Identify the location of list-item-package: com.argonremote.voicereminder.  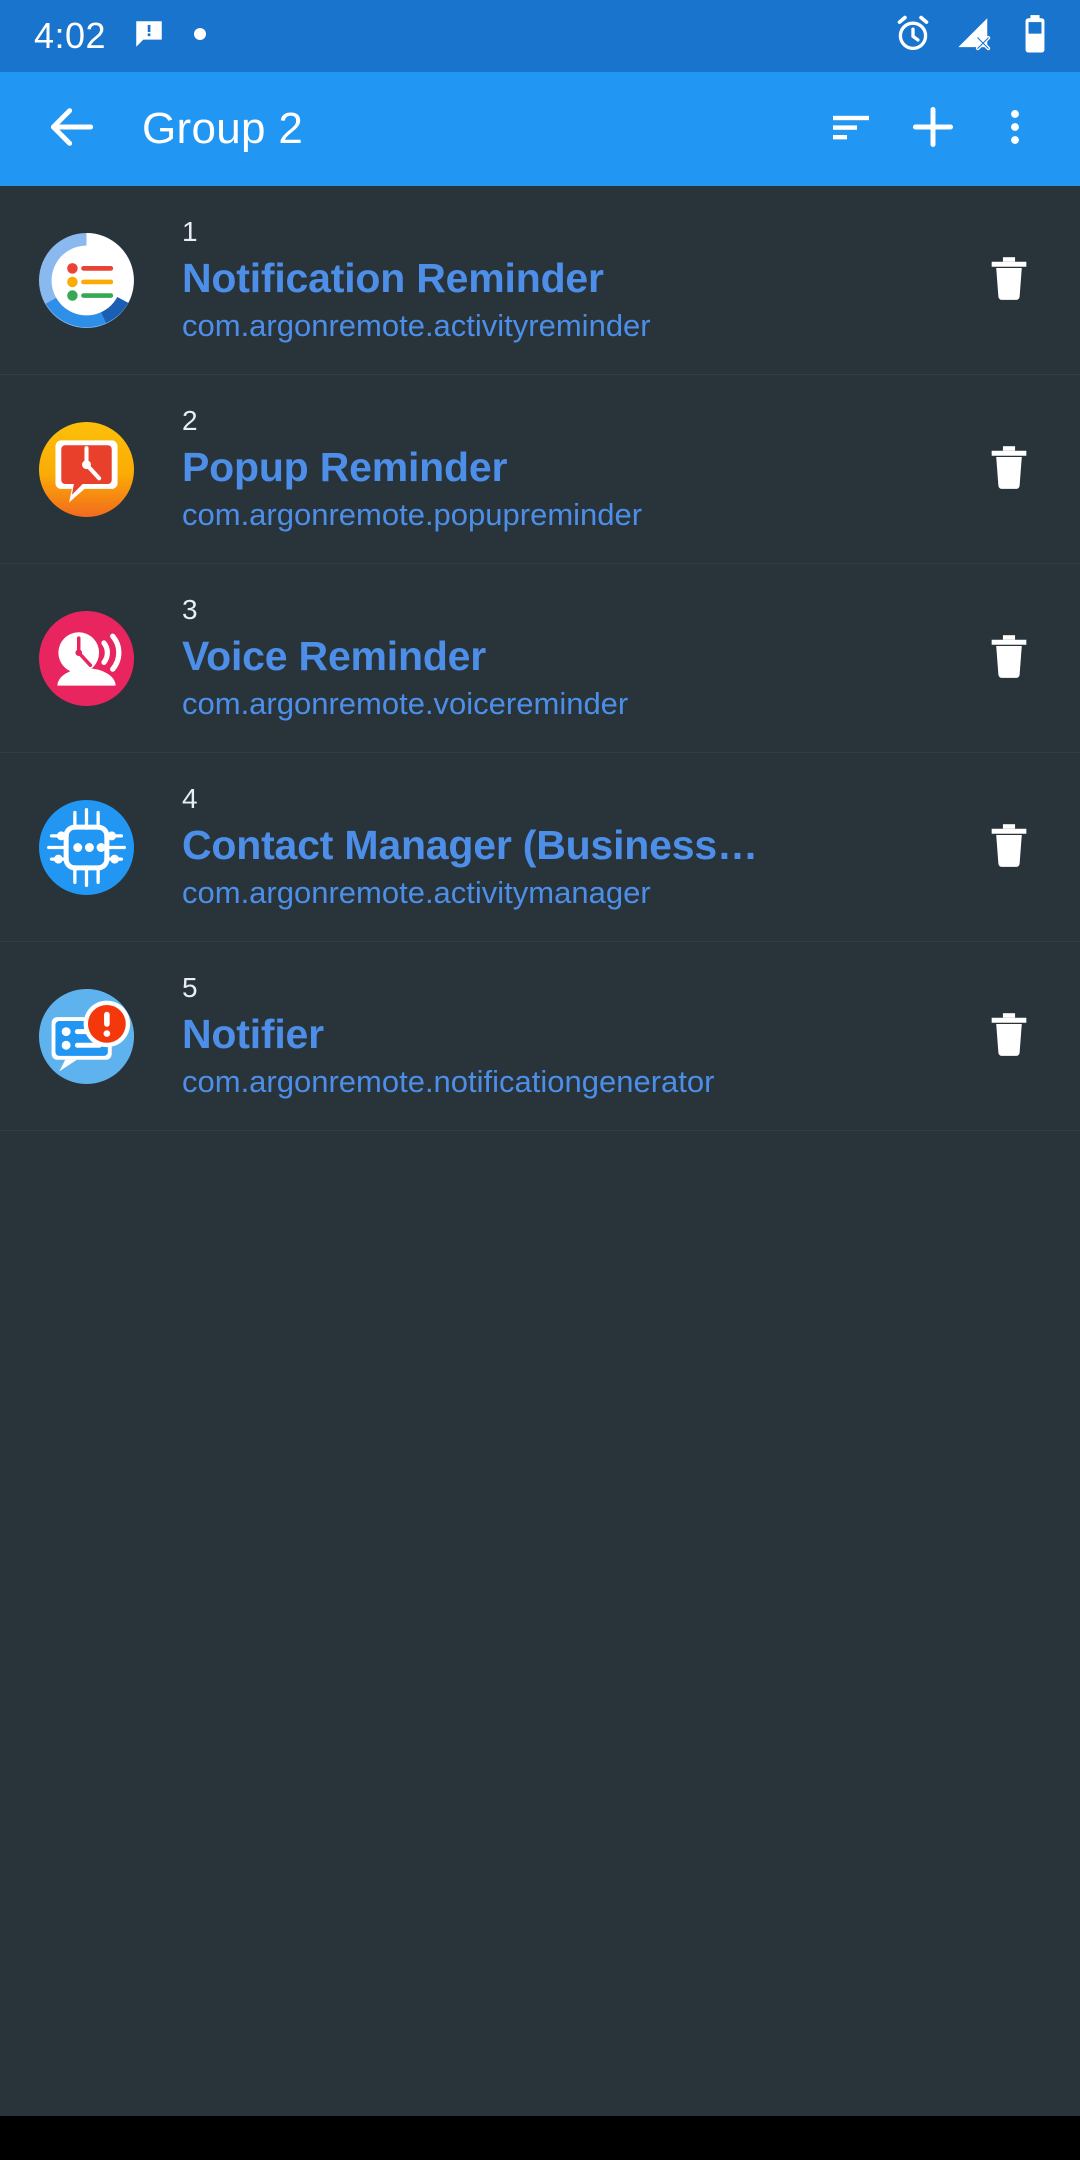
(405, 703).